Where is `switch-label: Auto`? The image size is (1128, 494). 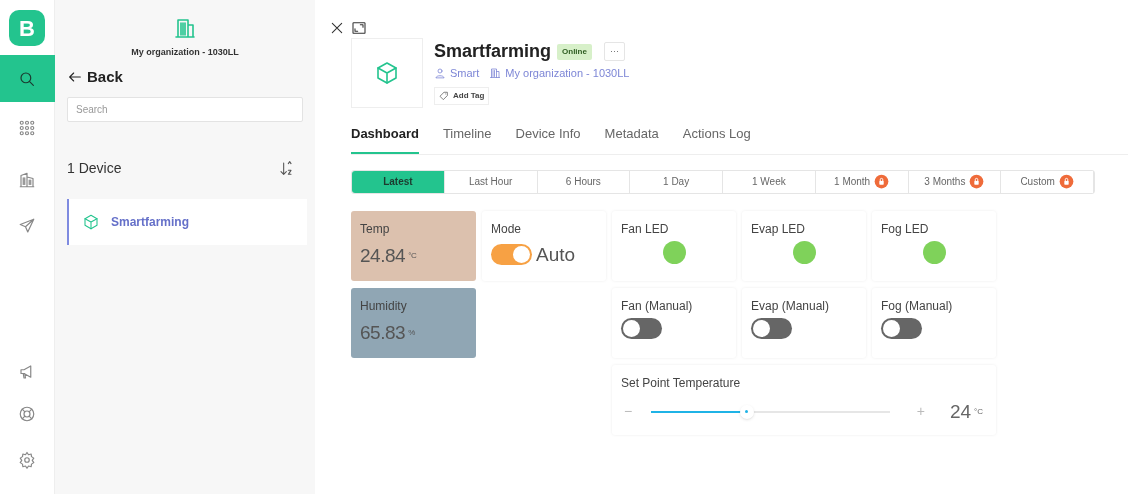 switch-label: Auto is located at coordinates (556, 254).